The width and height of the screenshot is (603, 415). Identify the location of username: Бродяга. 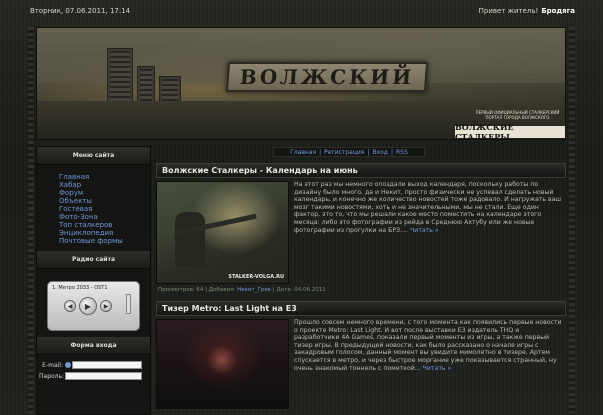
(558, 11).